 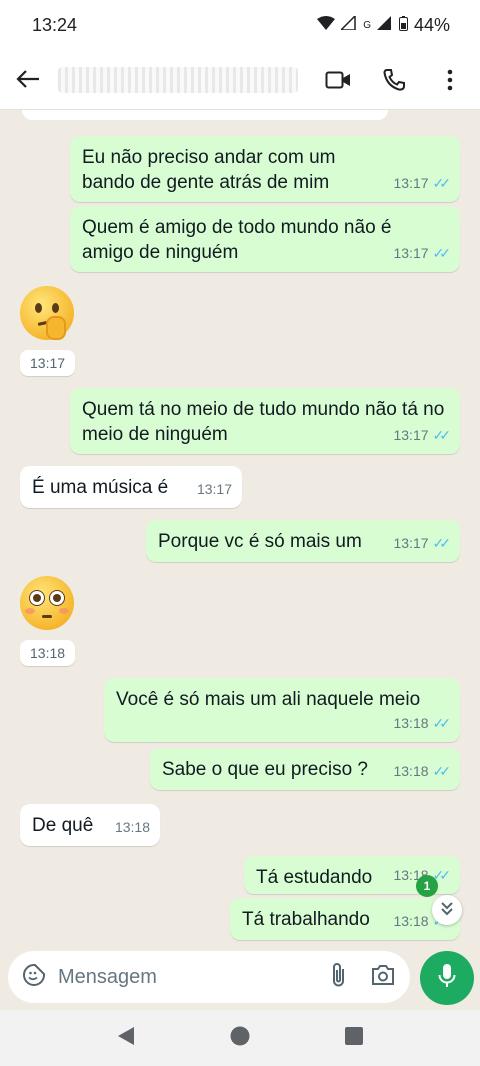 What do you see at coordinates (265, 769) in the screenshot?
I see `message-text: Sabe o que eu preciso ?` at bounding box center [265, 769].